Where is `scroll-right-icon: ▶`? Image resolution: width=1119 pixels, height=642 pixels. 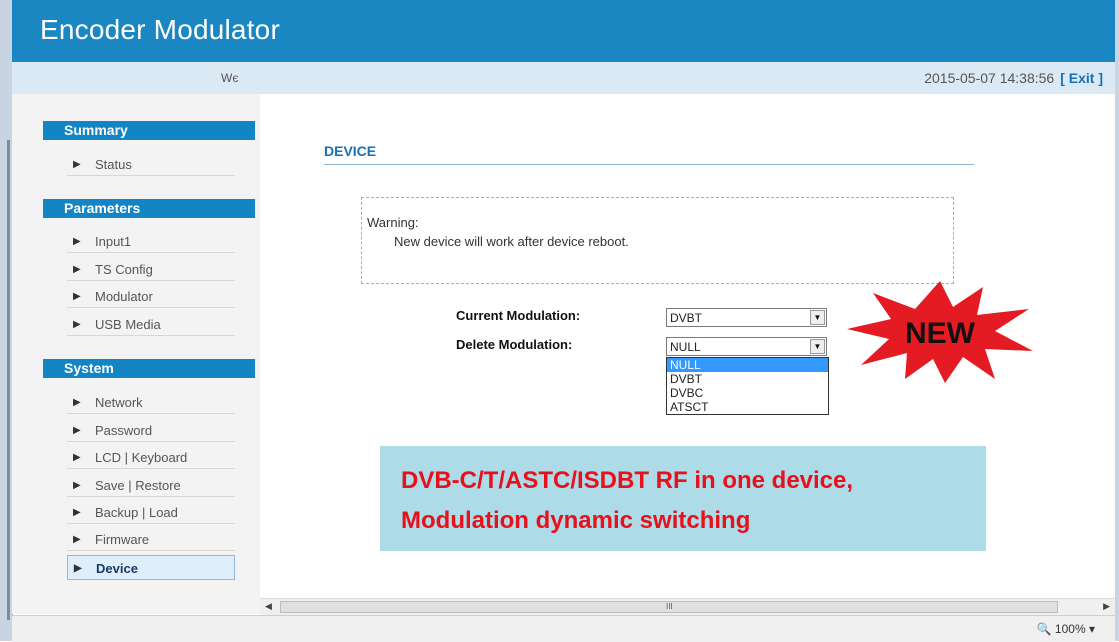 scroll-right-icon: ▶ is located at coordinates (1106, 606).